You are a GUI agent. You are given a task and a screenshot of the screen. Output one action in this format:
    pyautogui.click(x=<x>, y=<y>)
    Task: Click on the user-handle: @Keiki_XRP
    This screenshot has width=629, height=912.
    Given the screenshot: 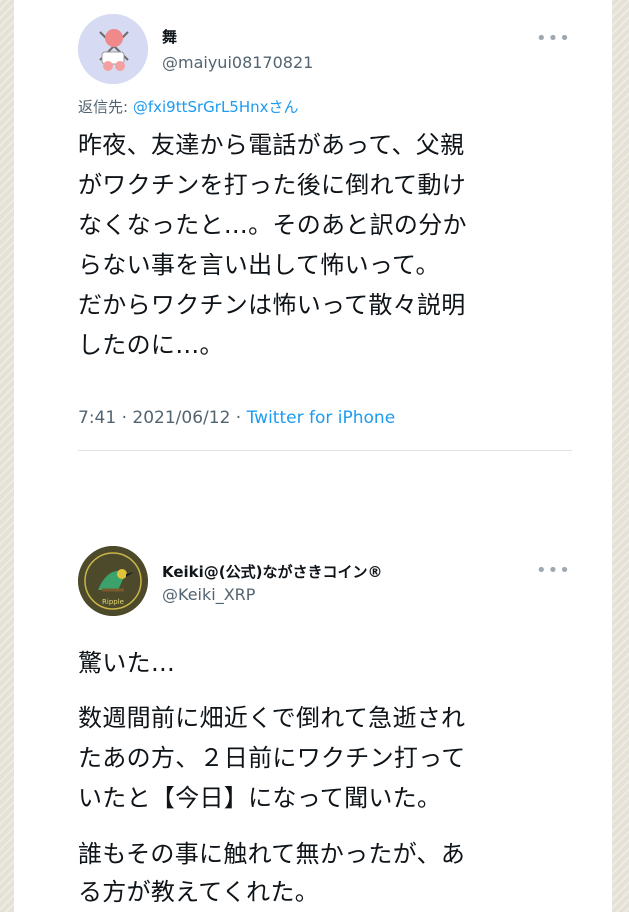 What is the action you would take?
    pyautogui.click(x=208, y=594)
    